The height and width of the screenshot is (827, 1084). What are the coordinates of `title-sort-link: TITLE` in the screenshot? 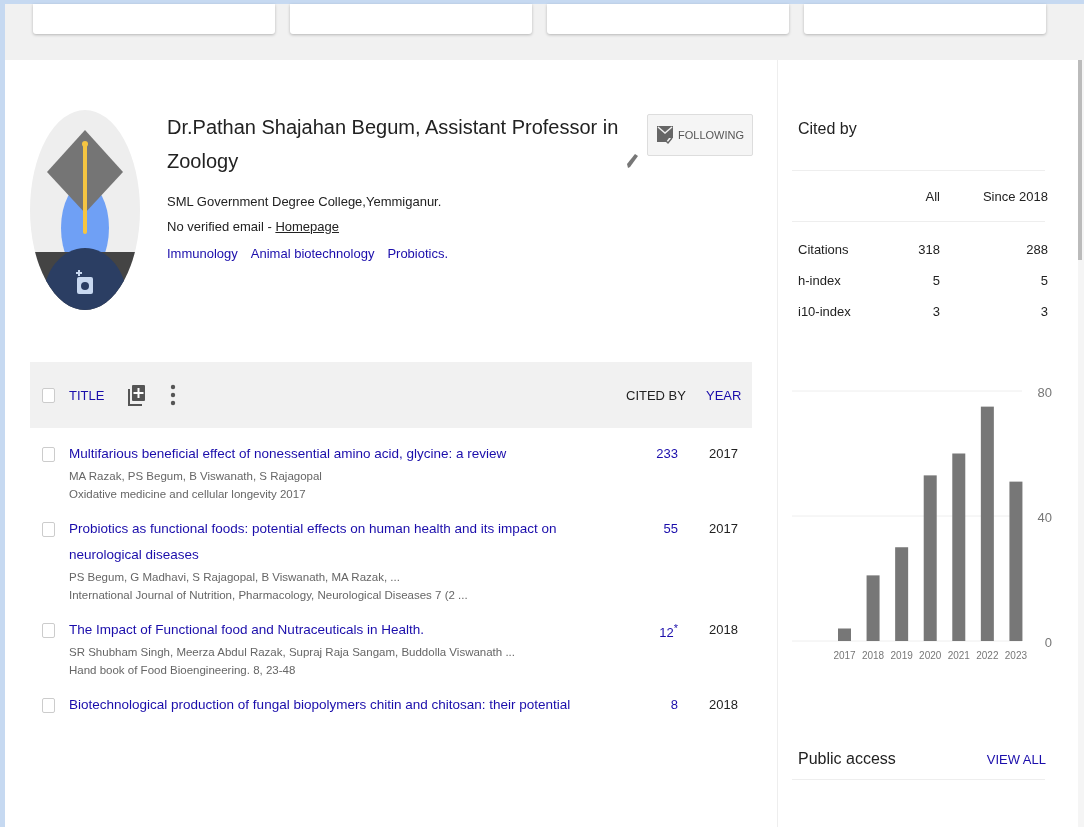 It's located at (87, 395).